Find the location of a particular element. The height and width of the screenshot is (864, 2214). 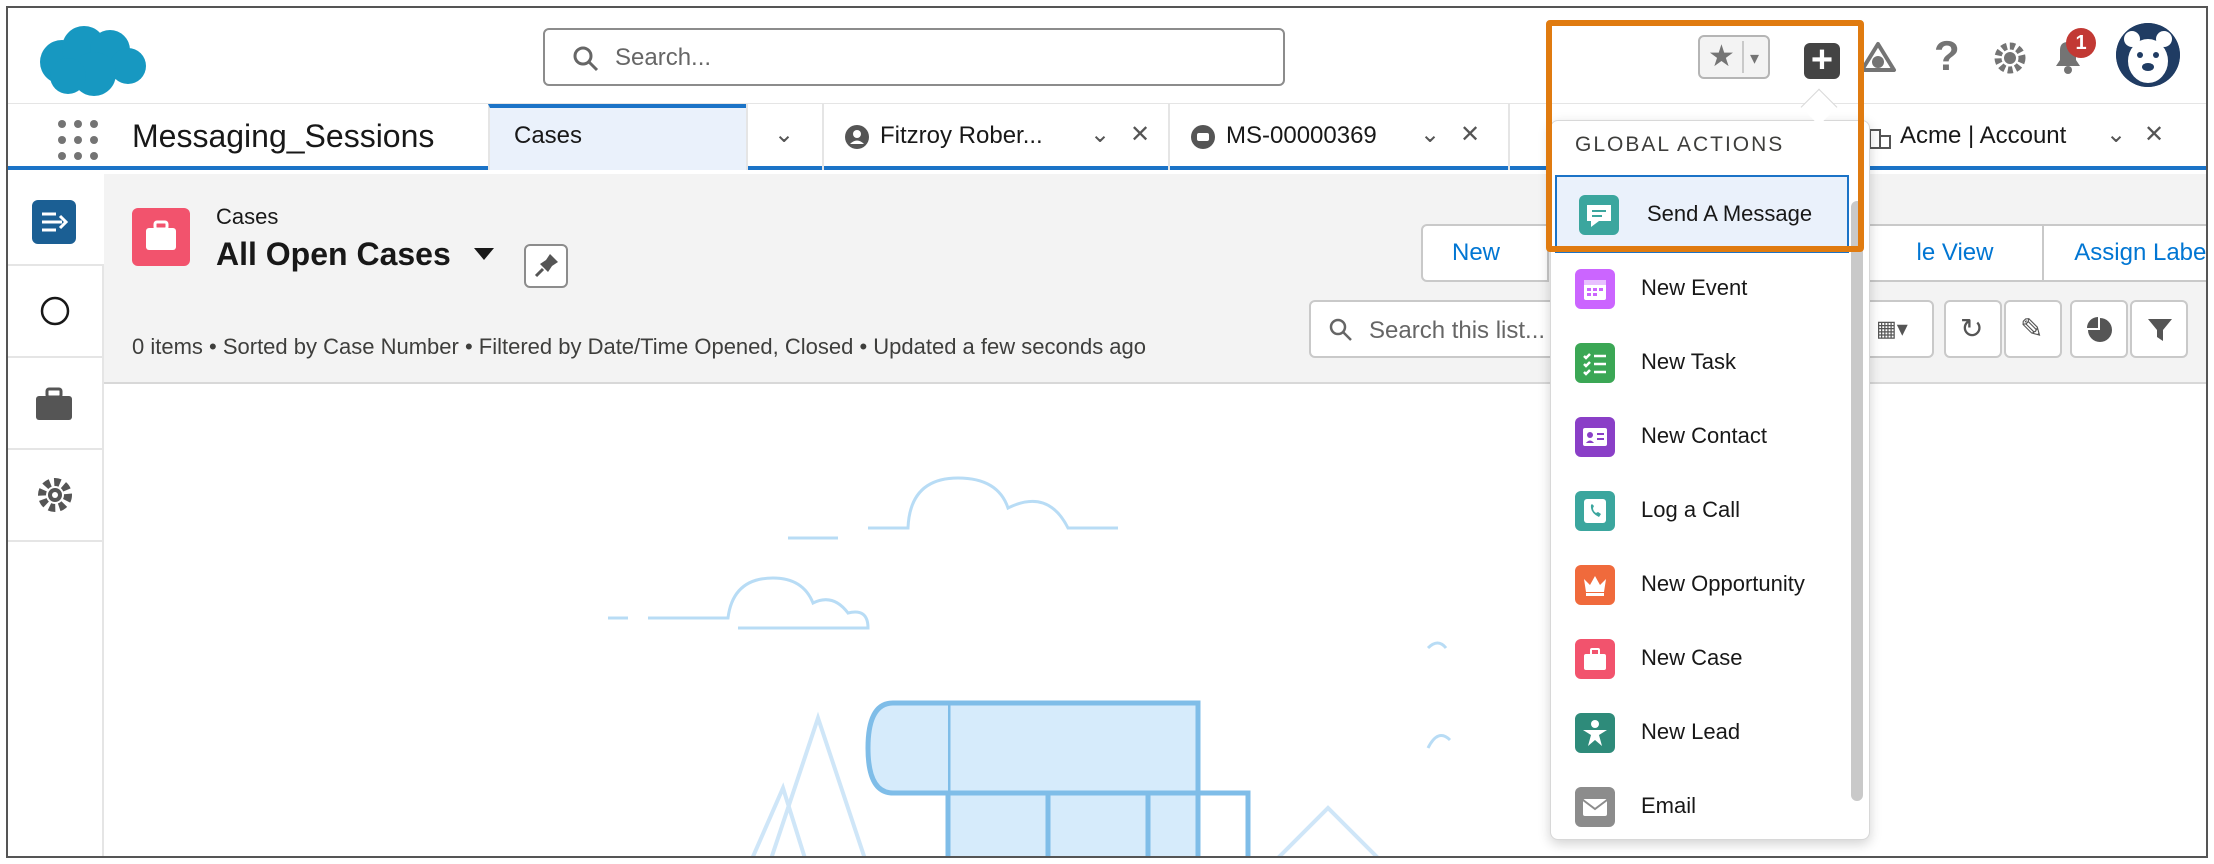

menu-item-label: New Case is located at coordinates (1692, 657).